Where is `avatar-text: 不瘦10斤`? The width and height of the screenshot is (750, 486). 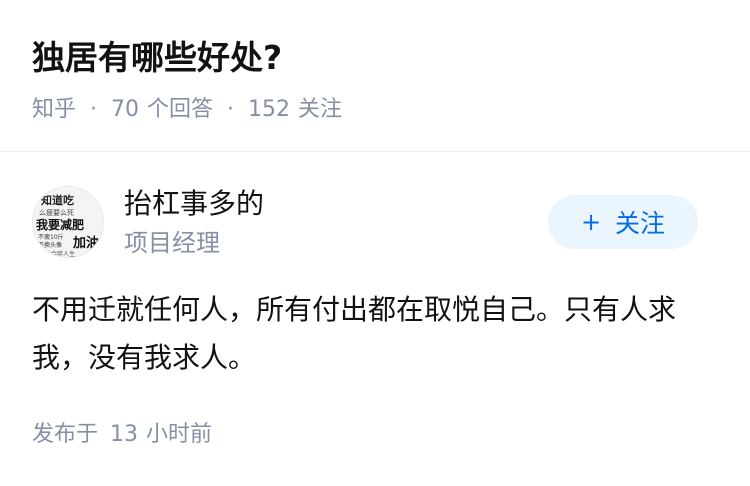 avatar-text: 不瘦10斤 is located at coordinates (51, 237).